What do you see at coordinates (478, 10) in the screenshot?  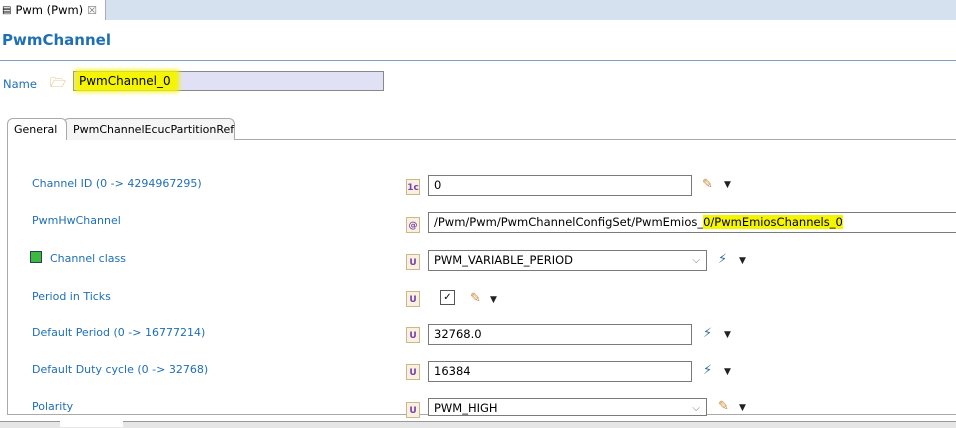 I see `editor-tab-bar` at bounding box center [478, 10].